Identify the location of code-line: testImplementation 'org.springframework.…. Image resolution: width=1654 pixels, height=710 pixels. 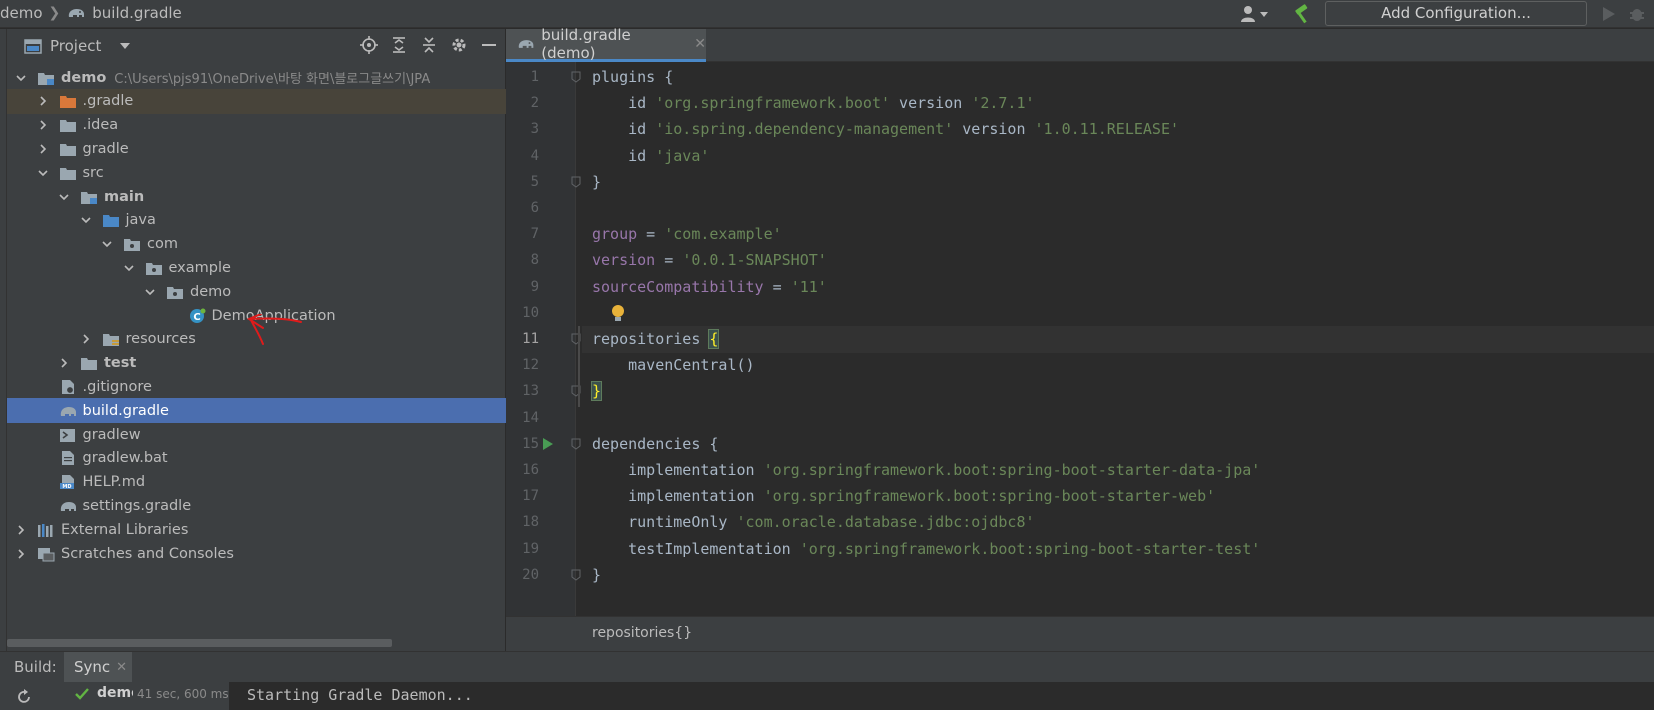
(926, 549).